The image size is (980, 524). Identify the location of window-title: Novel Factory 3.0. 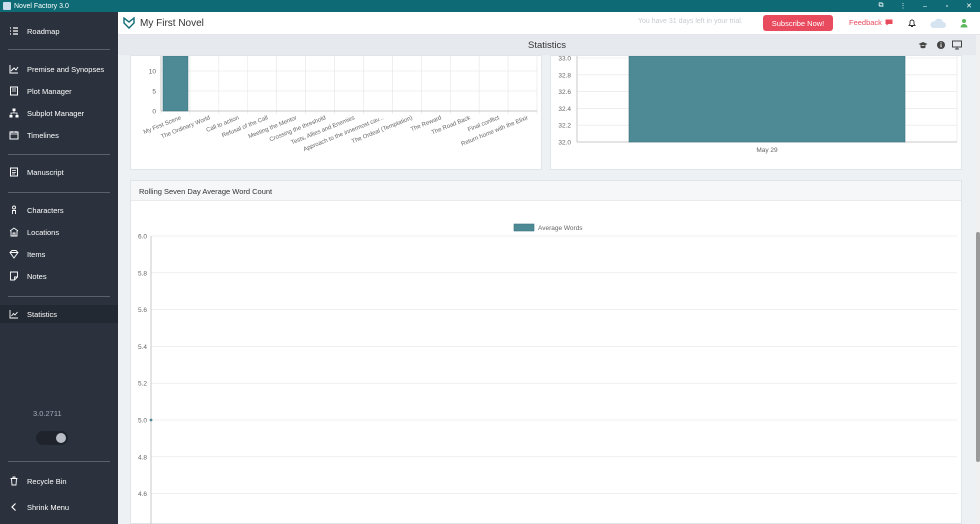
(41, 6).